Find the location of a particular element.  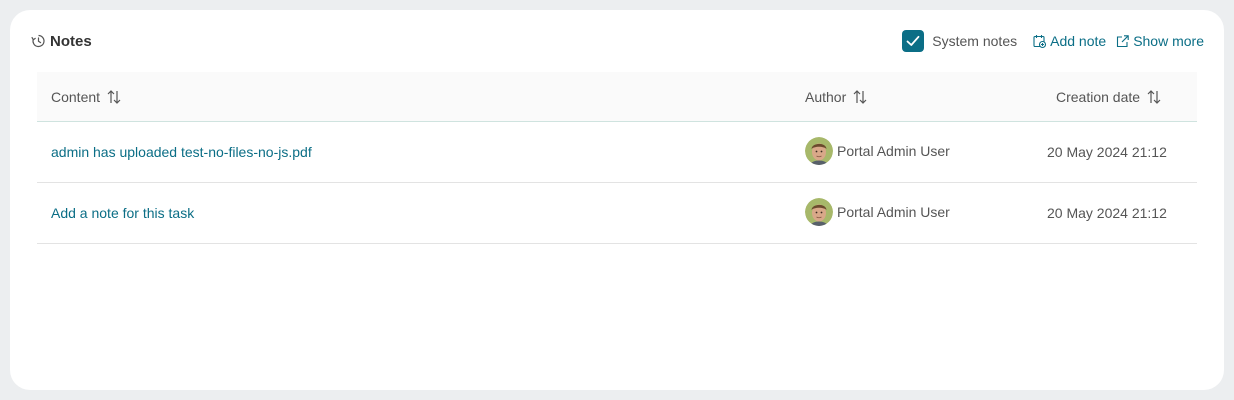

note-content-link: Add a note for this task is located at coordinates (122, 213).